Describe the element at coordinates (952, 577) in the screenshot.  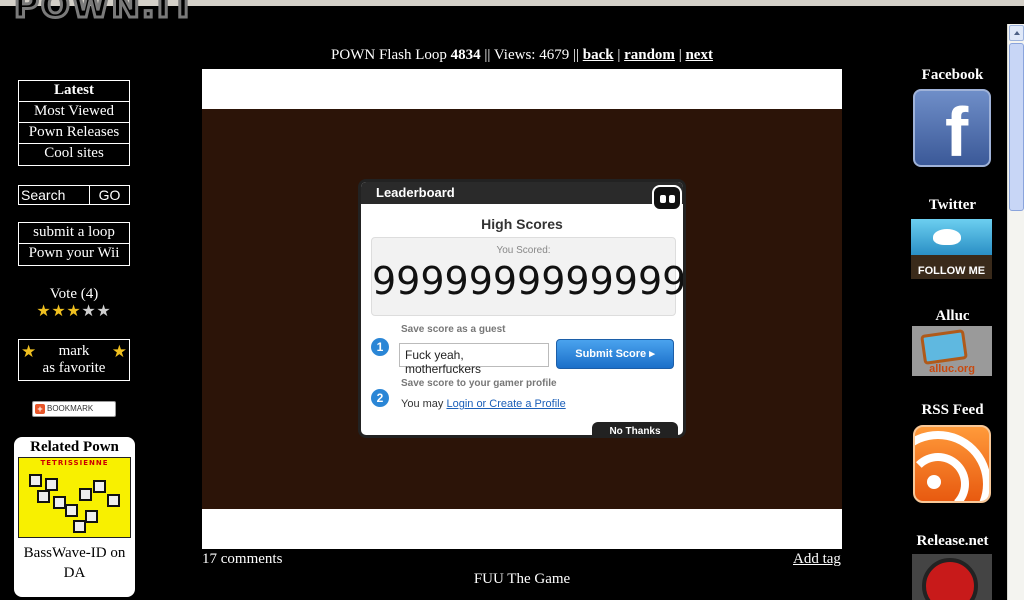
I see `release-disc-icon` at that location.